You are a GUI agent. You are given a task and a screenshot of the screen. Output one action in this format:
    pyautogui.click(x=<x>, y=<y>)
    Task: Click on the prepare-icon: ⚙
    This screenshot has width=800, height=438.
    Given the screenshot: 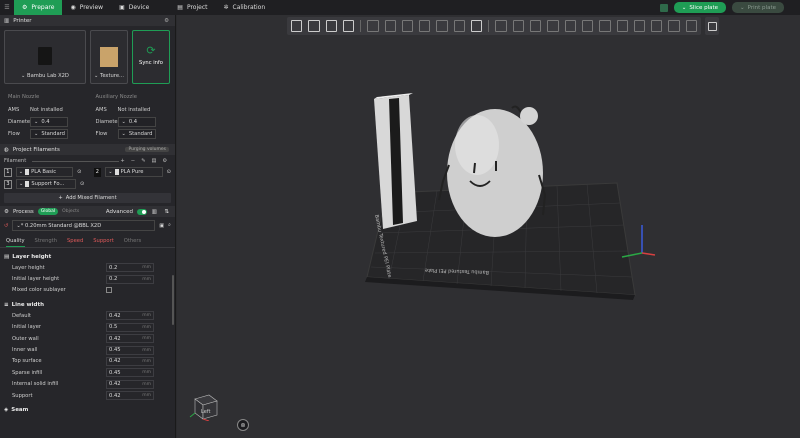 What is the action you would take?
    pyautogui.click(x=25, y=7)
    